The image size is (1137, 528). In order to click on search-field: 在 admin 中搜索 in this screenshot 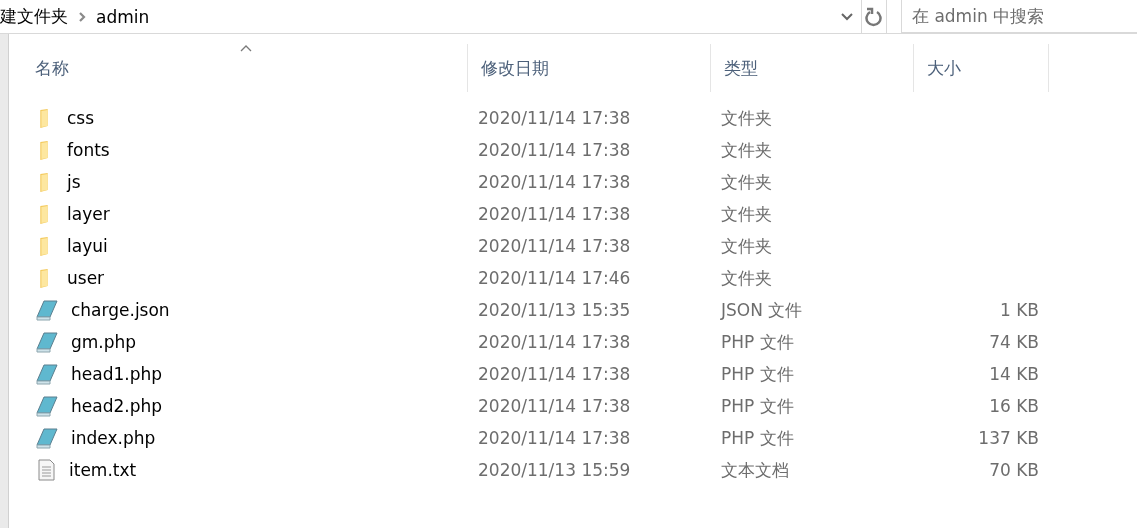, I will do `click(1019, 16)`.